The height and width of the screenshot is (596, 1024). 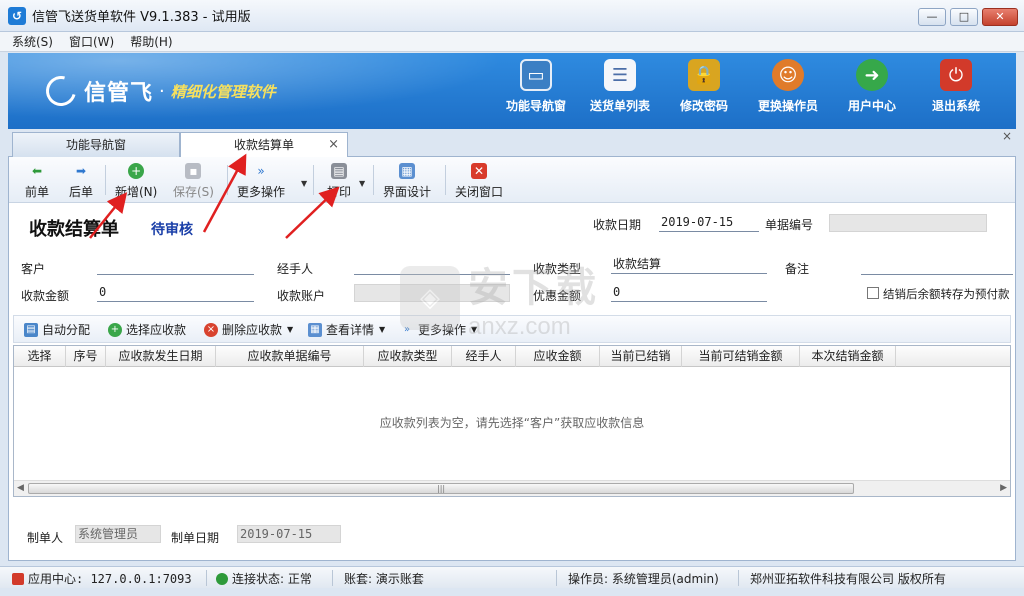 I want to click on brand-name: 信管飞, so click(x=119, y=93).